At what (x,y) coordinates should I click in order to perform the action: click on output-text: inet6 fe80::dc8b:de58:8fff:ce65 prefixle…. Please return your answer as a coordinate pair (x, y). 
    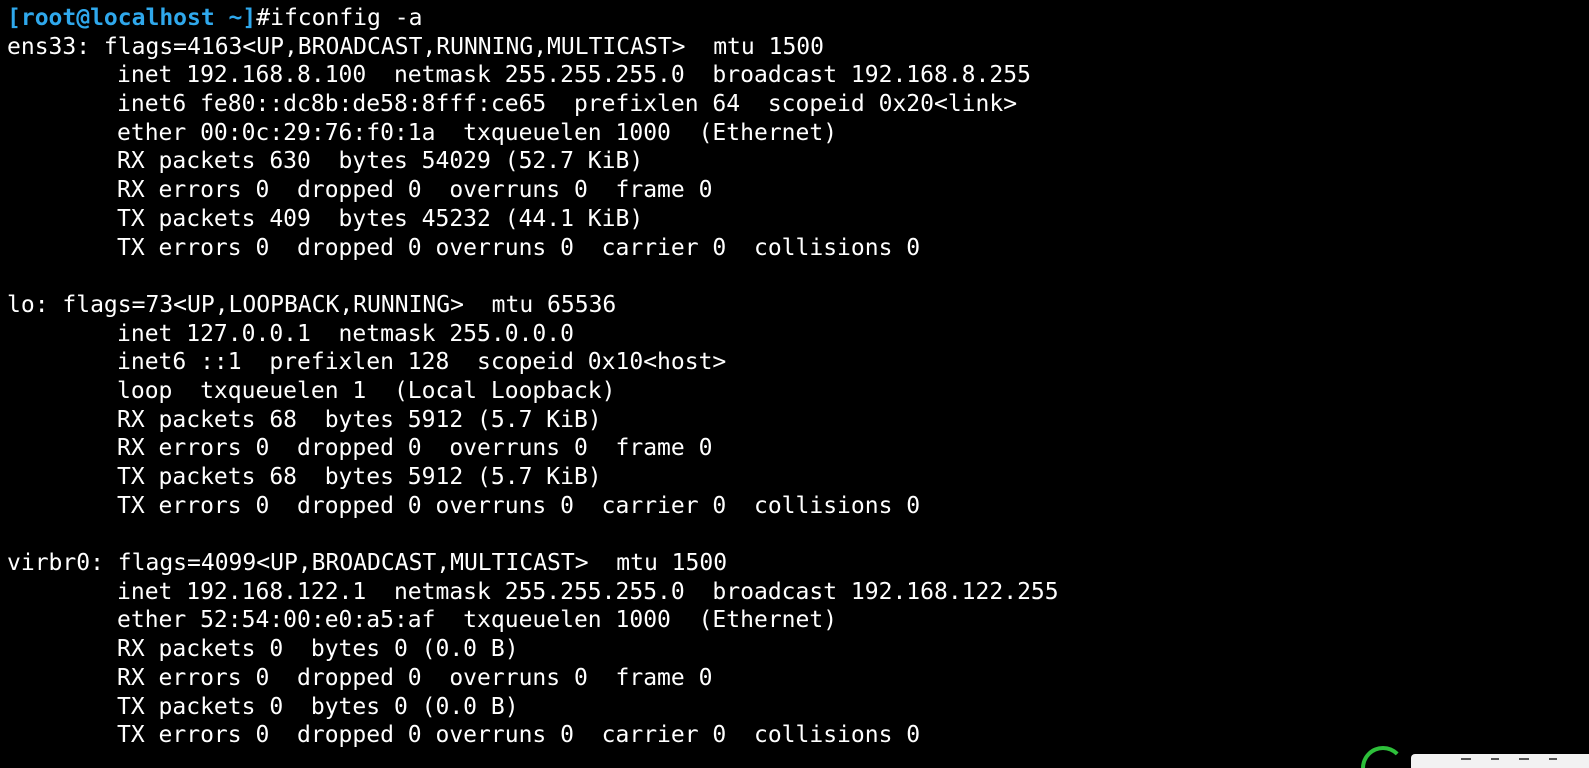
    Looking at the image, I should click on (567, 104).